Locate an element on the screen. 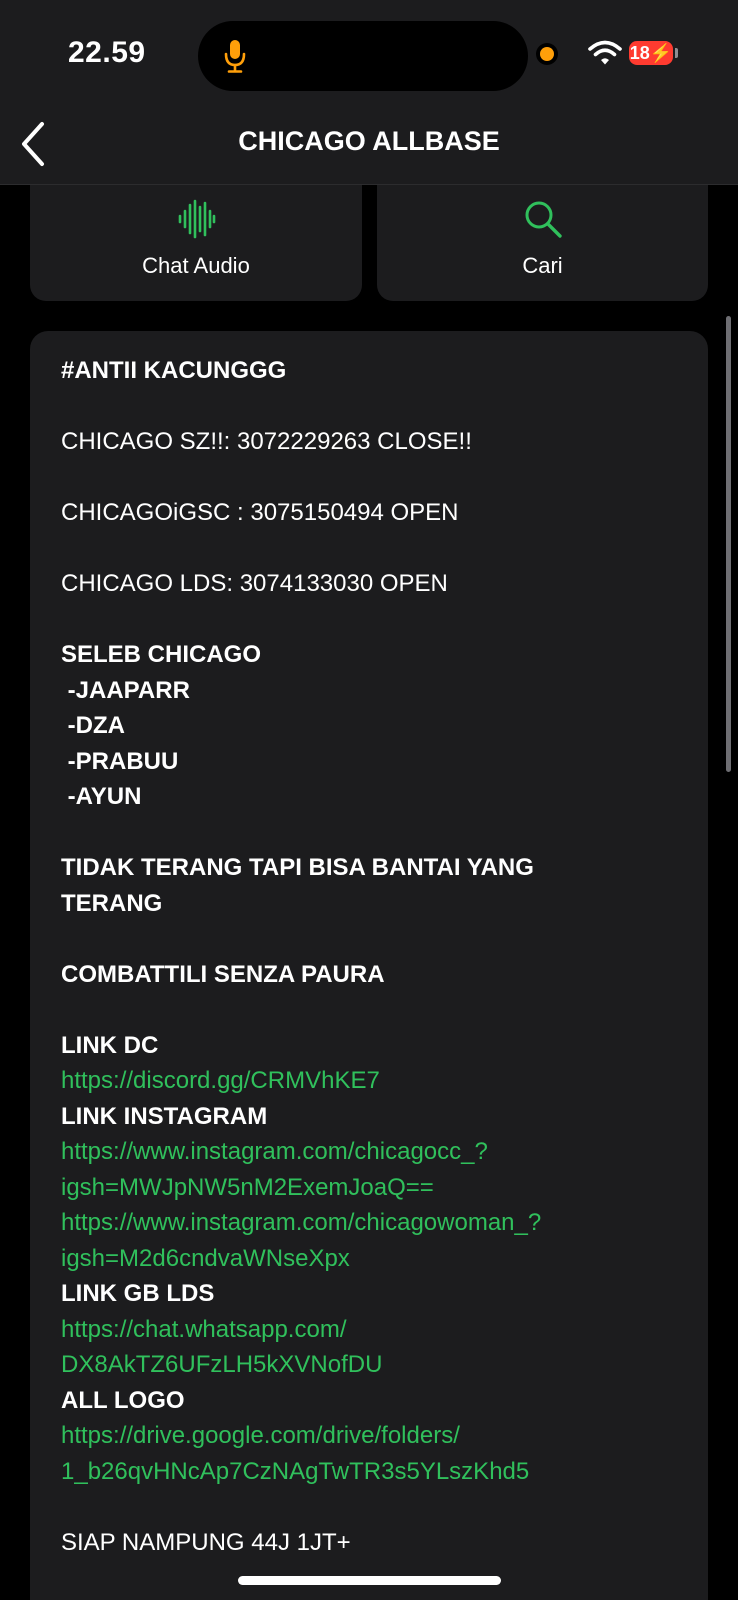  group-info-igsc: CHICAGOiGSC : 3075150494 OPEN is located at coordinates (260, 512).